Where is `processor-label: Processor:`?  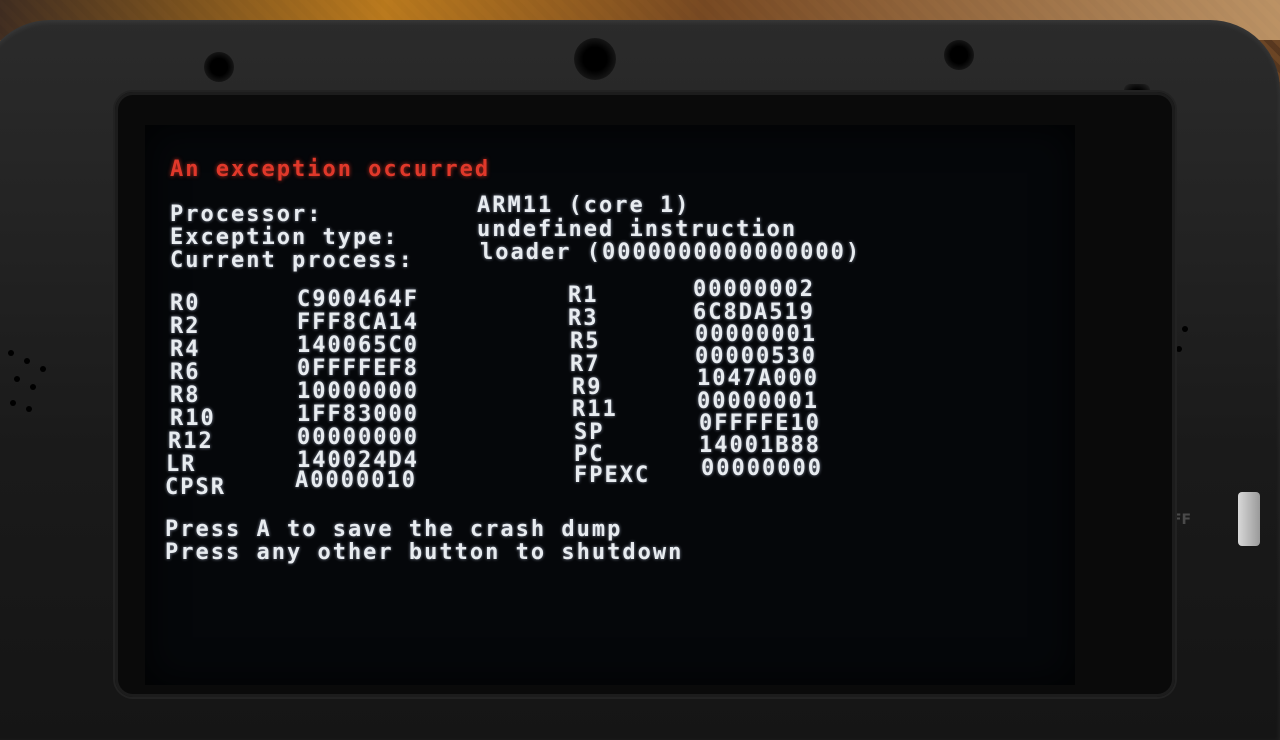
processor-label: Processor: is located at coordinates (246, 214).